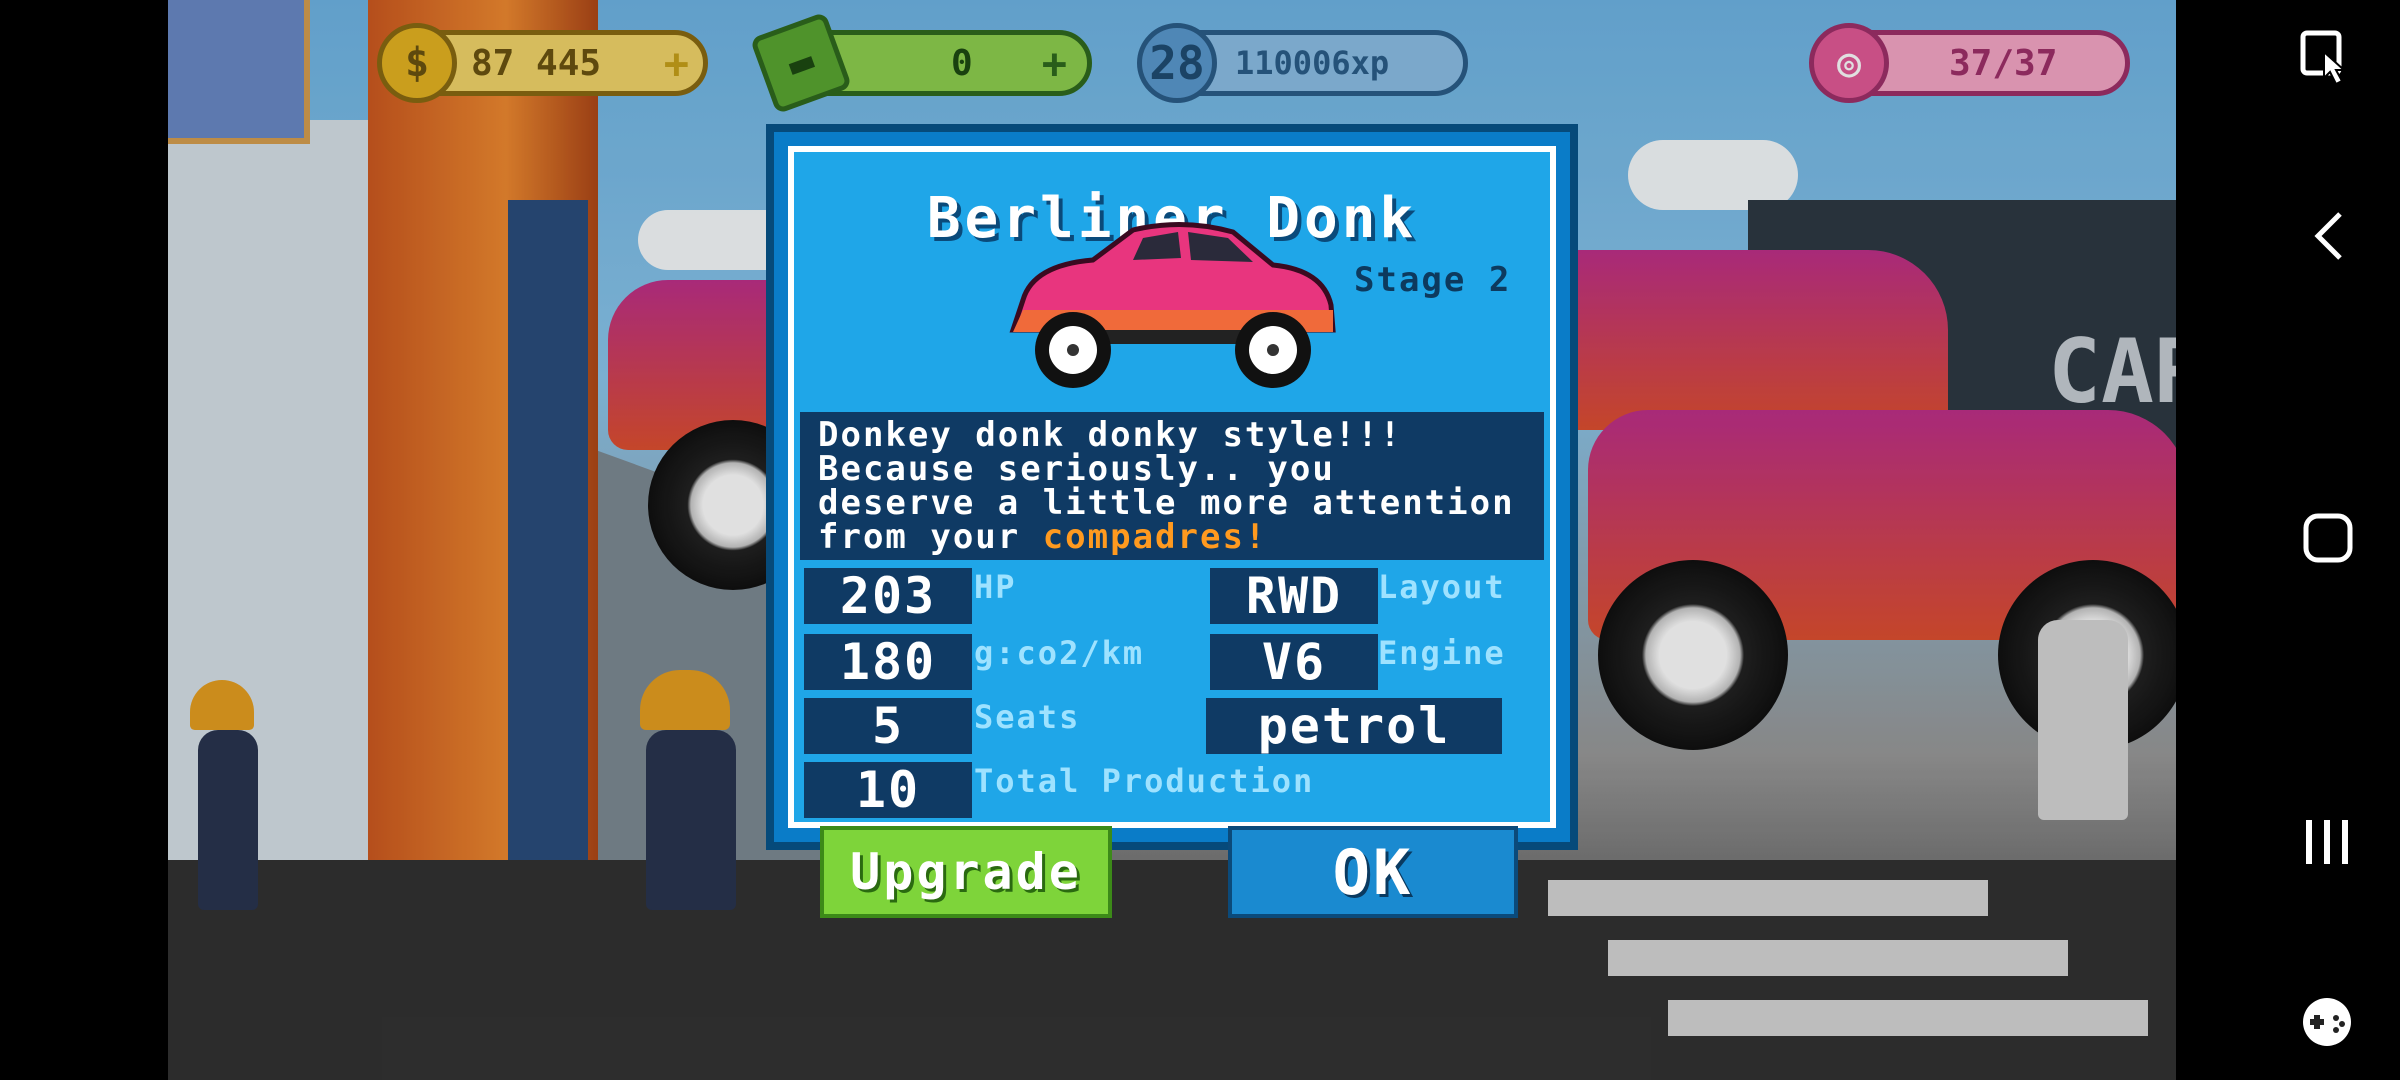  Describe the element at coordinates (2288, 540) in the screenshot. I see `right-system-bar` at that location.